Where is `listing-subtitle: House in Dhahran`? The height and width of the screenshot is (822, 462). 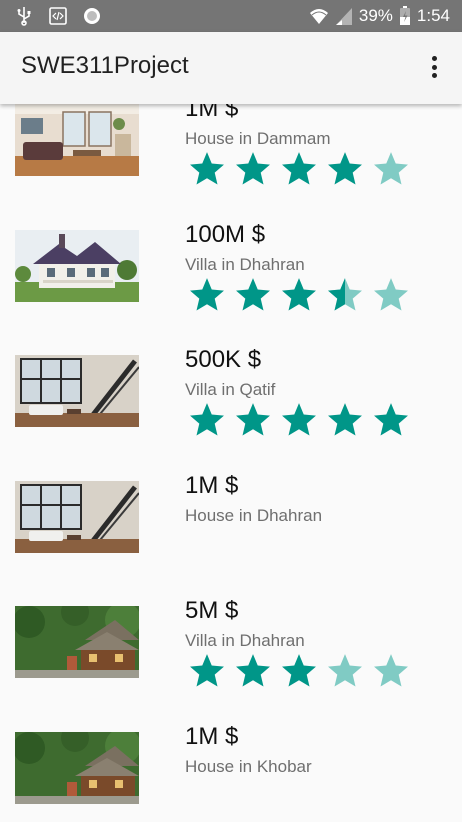 listing-subtitle: House in Dhahran is located at coordinates (254, 515).